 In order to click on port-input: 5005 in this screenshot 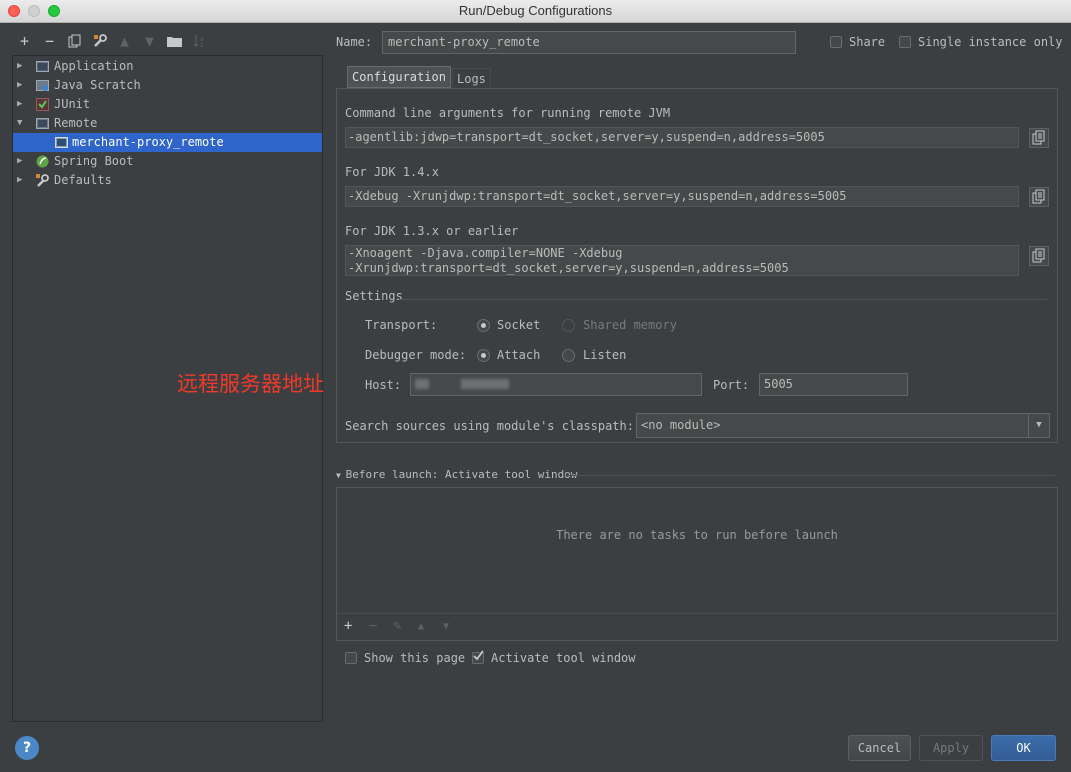, I will do `click(833, 384)`.